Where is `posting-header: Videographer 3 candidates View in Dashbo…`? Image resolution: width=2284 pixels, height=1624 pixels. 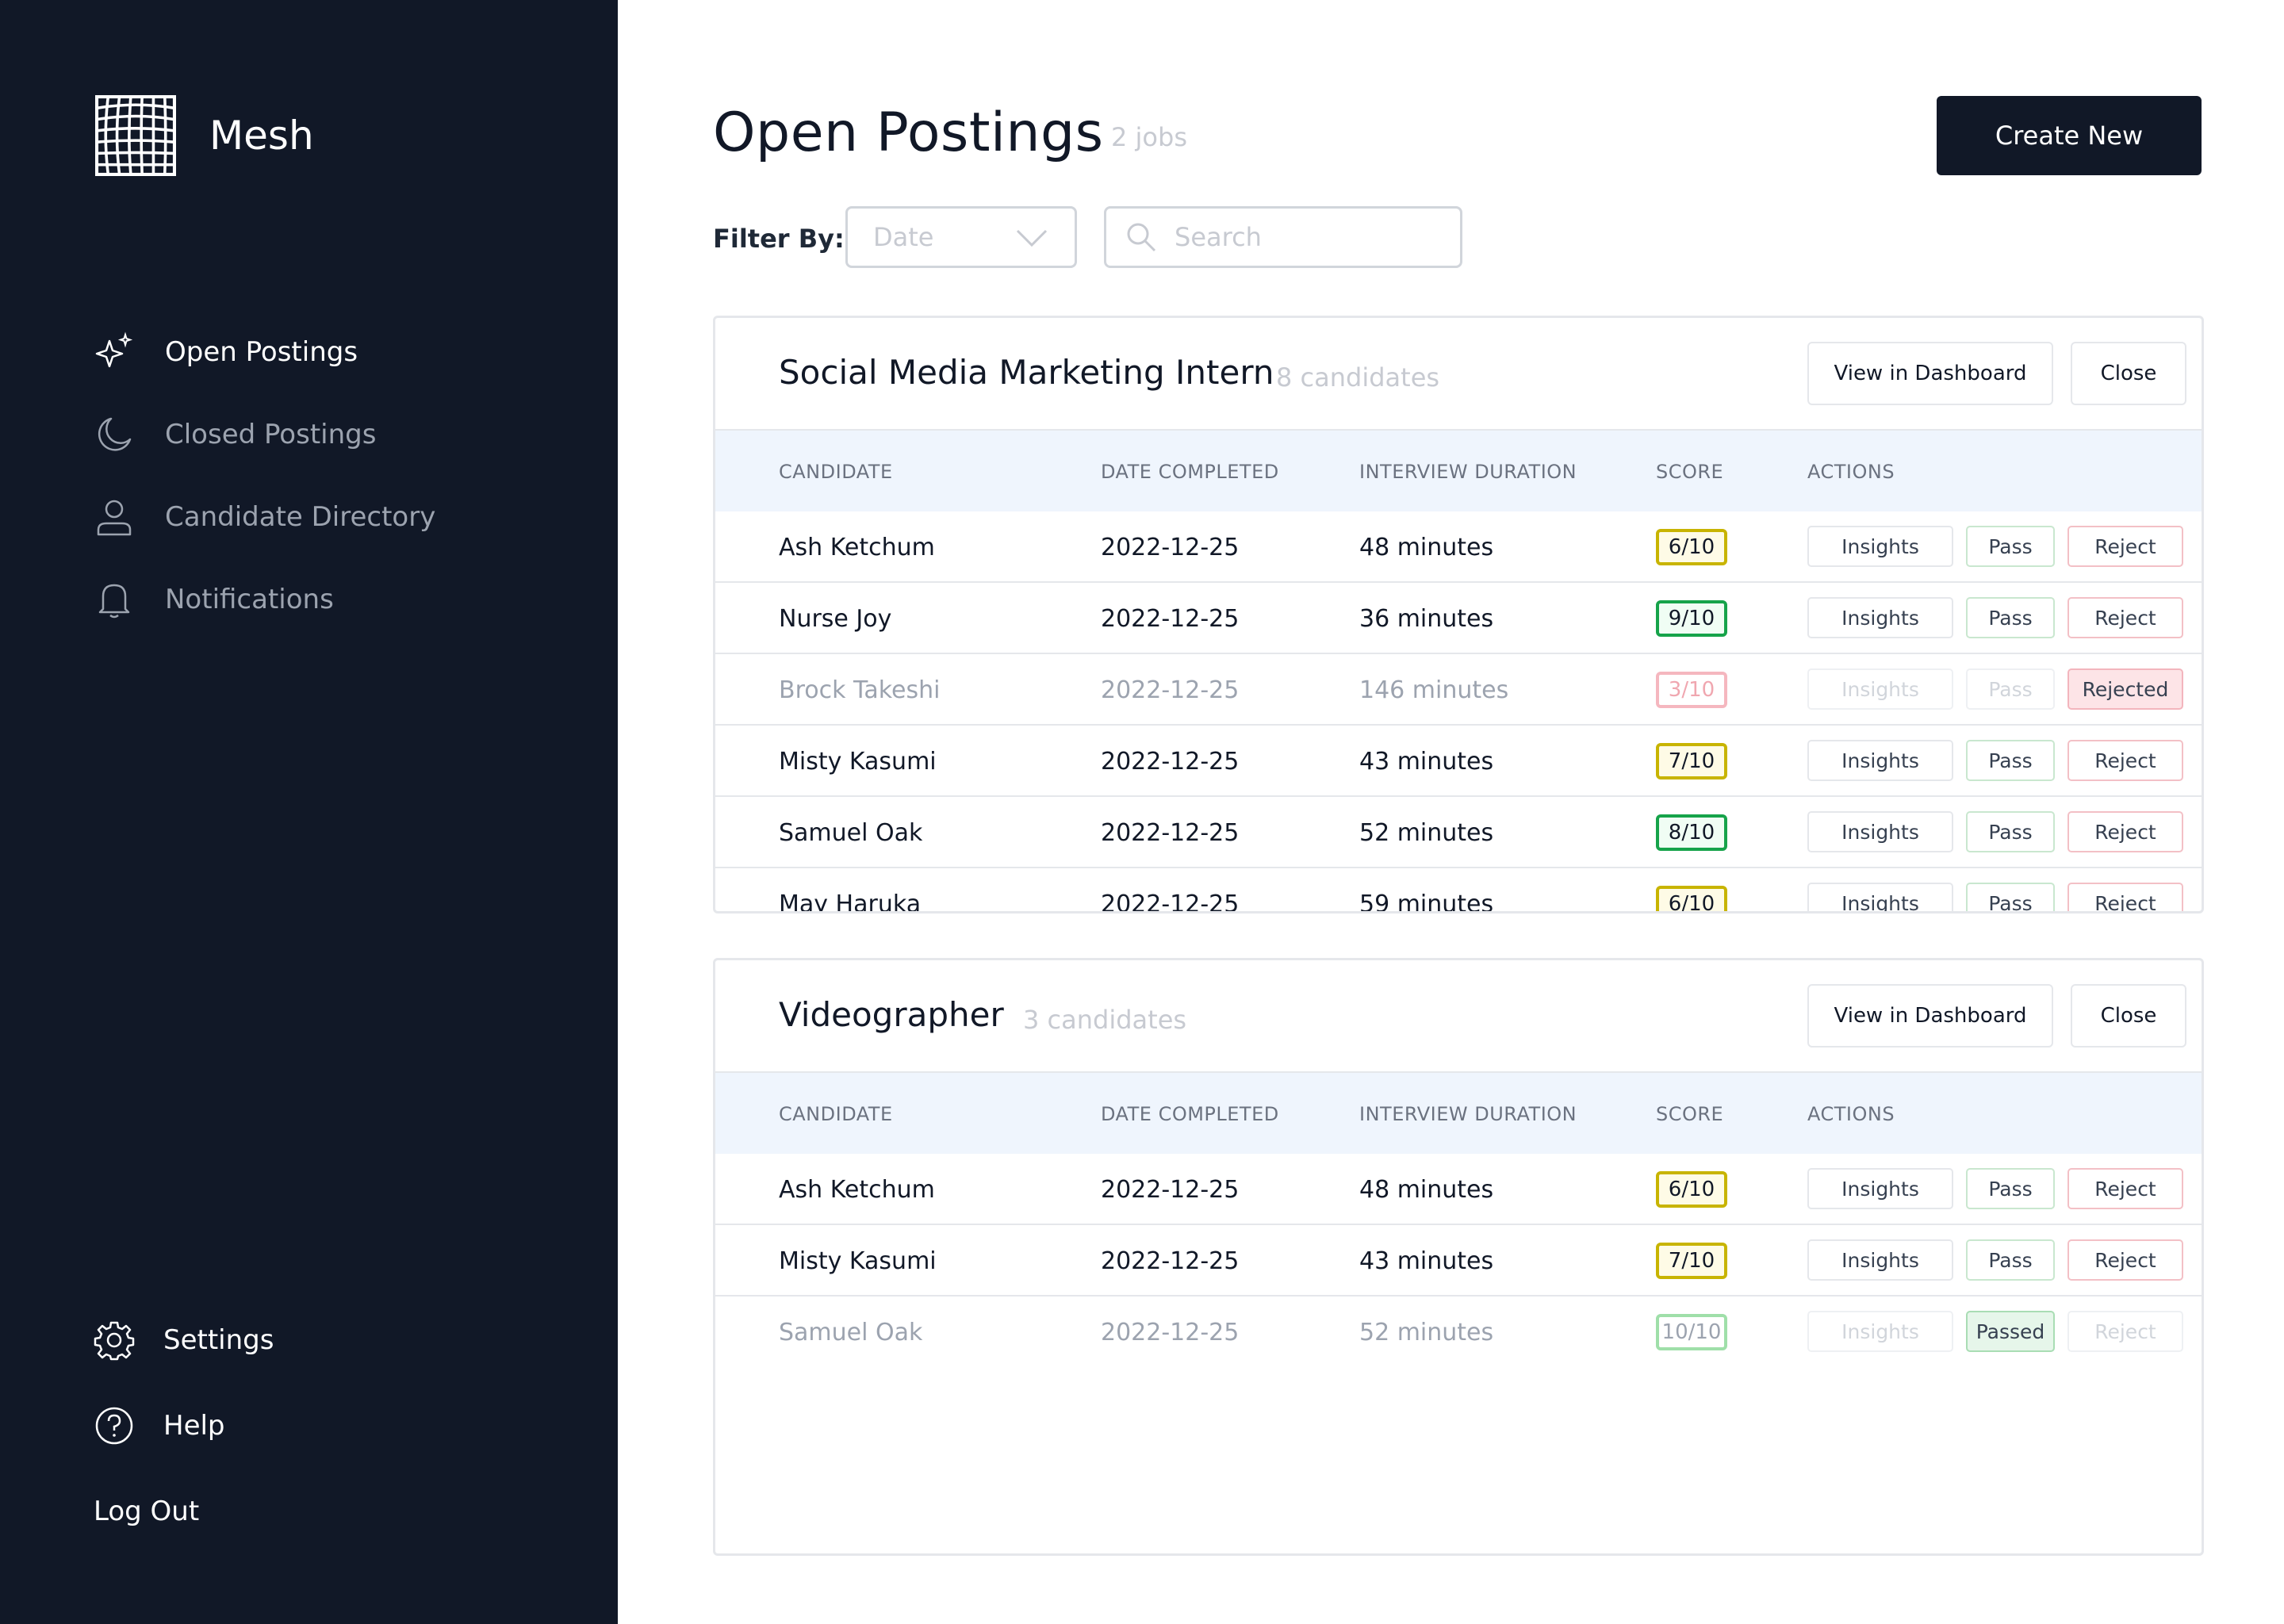 posting-header: Videographer 3 candidates View in Dashbo… is located at coordinates (1458, 1016).